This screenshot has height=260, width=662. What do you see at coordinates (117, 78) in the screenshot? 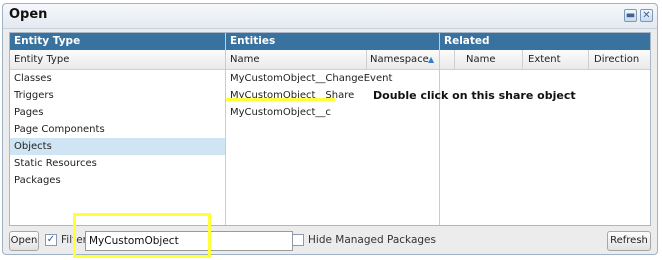
I see `entity-type-item-classes: Classes` at bounding box center [117, 78].